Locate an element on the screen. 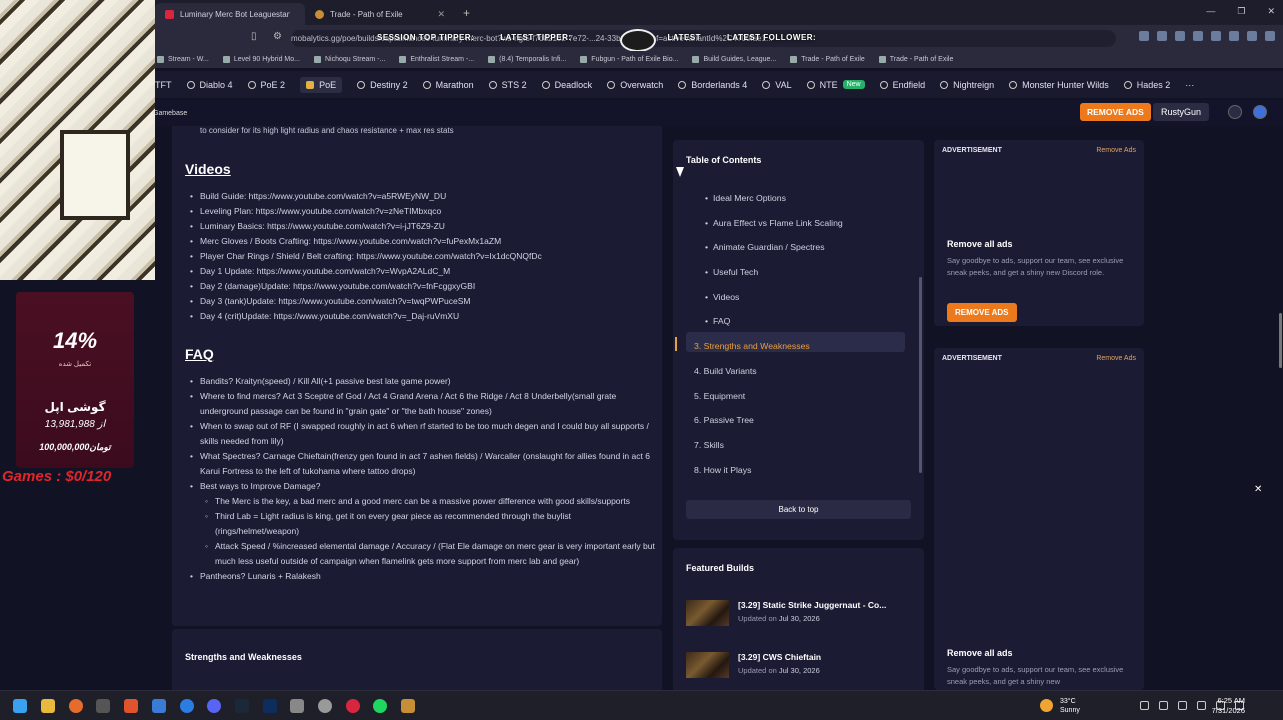 The image size is (1283, 720). faq-heading: FAQ is located at coordinates (199, 354).